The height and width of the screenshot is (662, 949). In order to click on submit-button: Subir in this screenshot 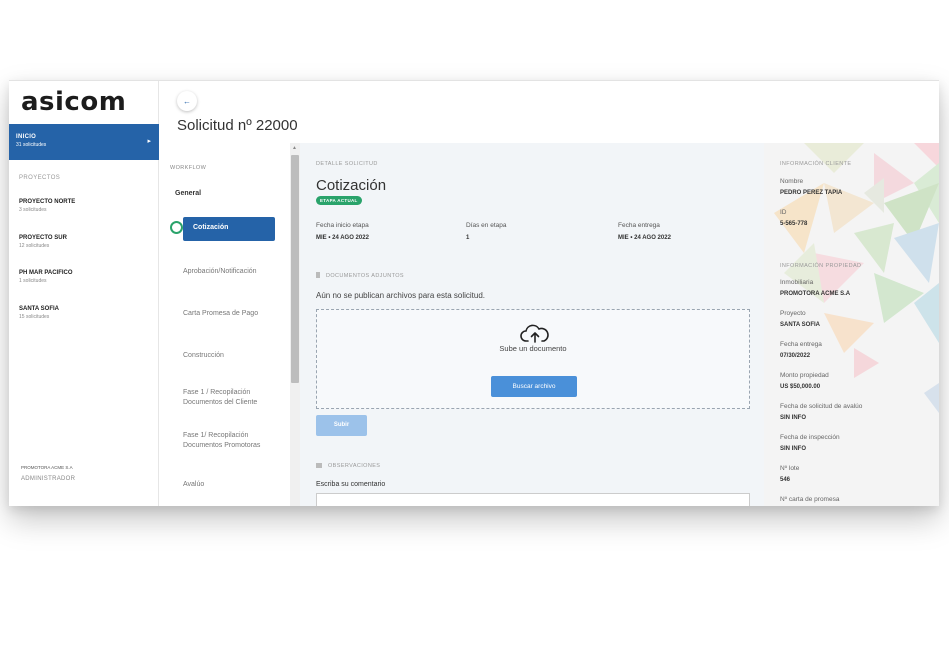, I will do `click(341, 425)`.